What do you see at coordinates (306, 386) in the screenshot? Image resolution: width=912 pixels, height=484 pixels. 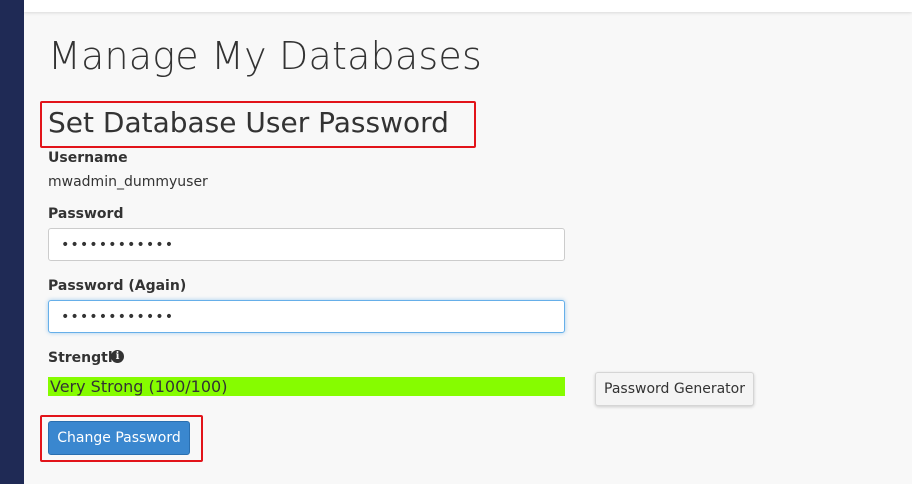 I see `strength-meter: Very Strong (100/100)` at bounding box center [306, 386].